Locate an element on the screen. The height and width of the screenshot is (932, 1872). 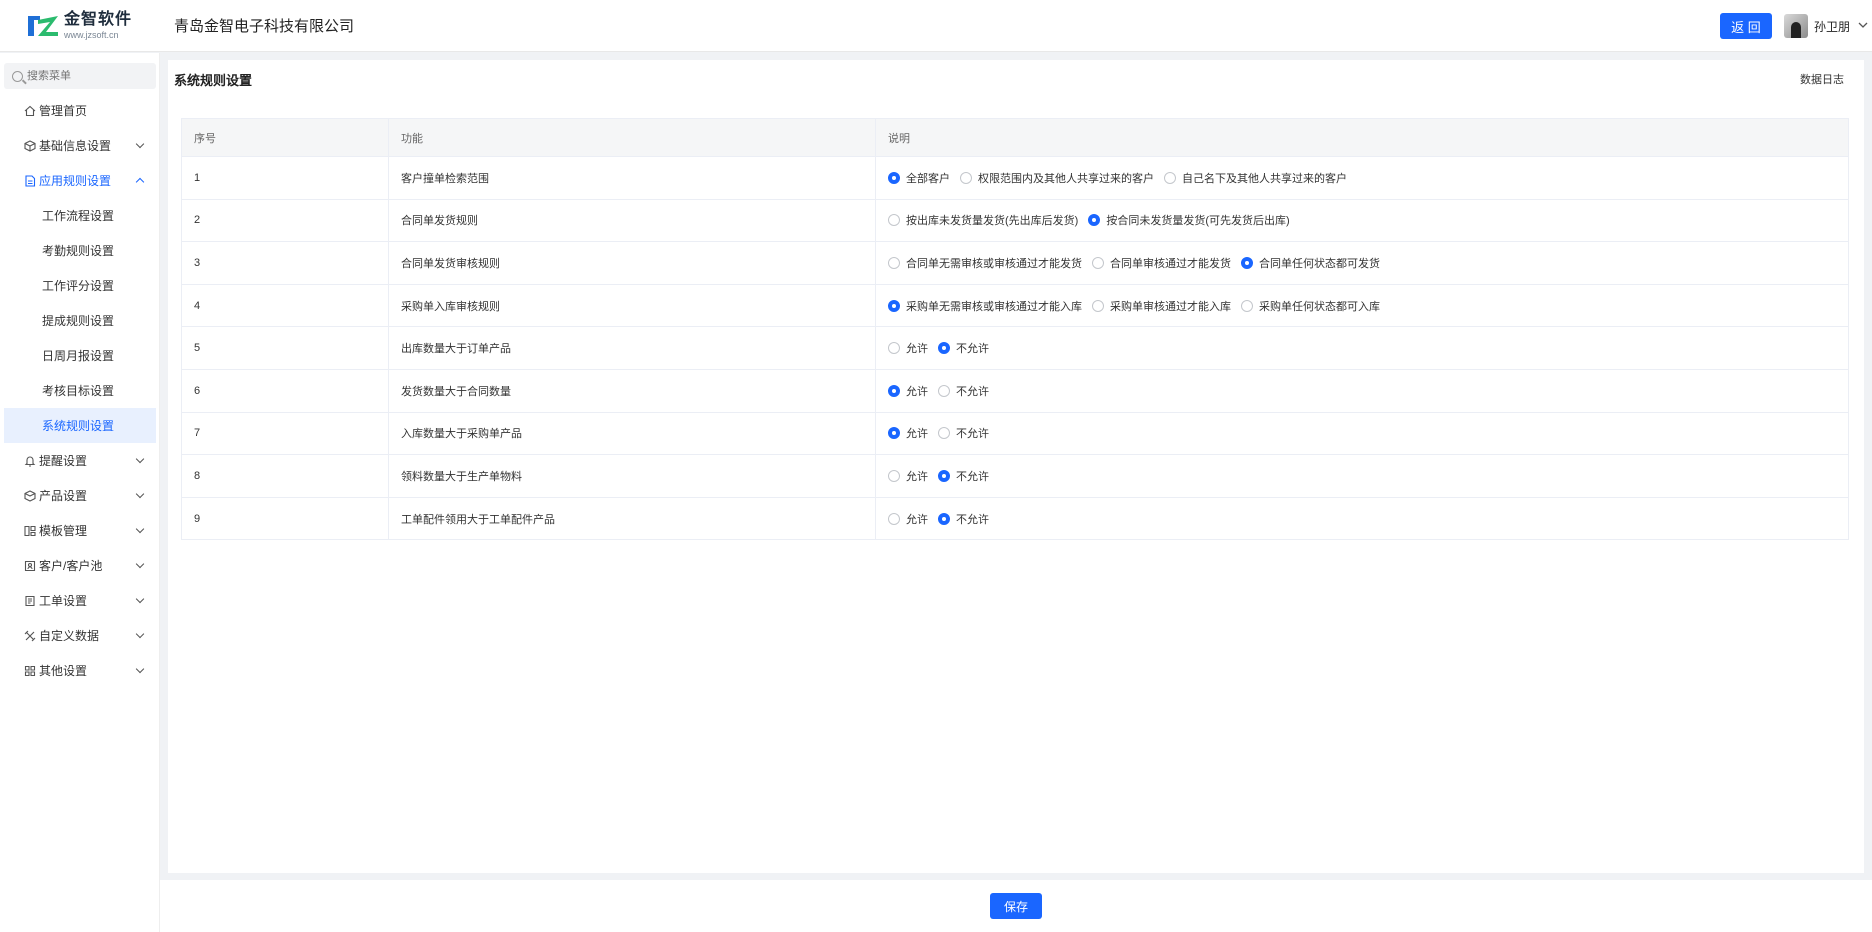
radio-option: 自己名下及其他人共享过来的客户 is located at coordinates (1255, 178).